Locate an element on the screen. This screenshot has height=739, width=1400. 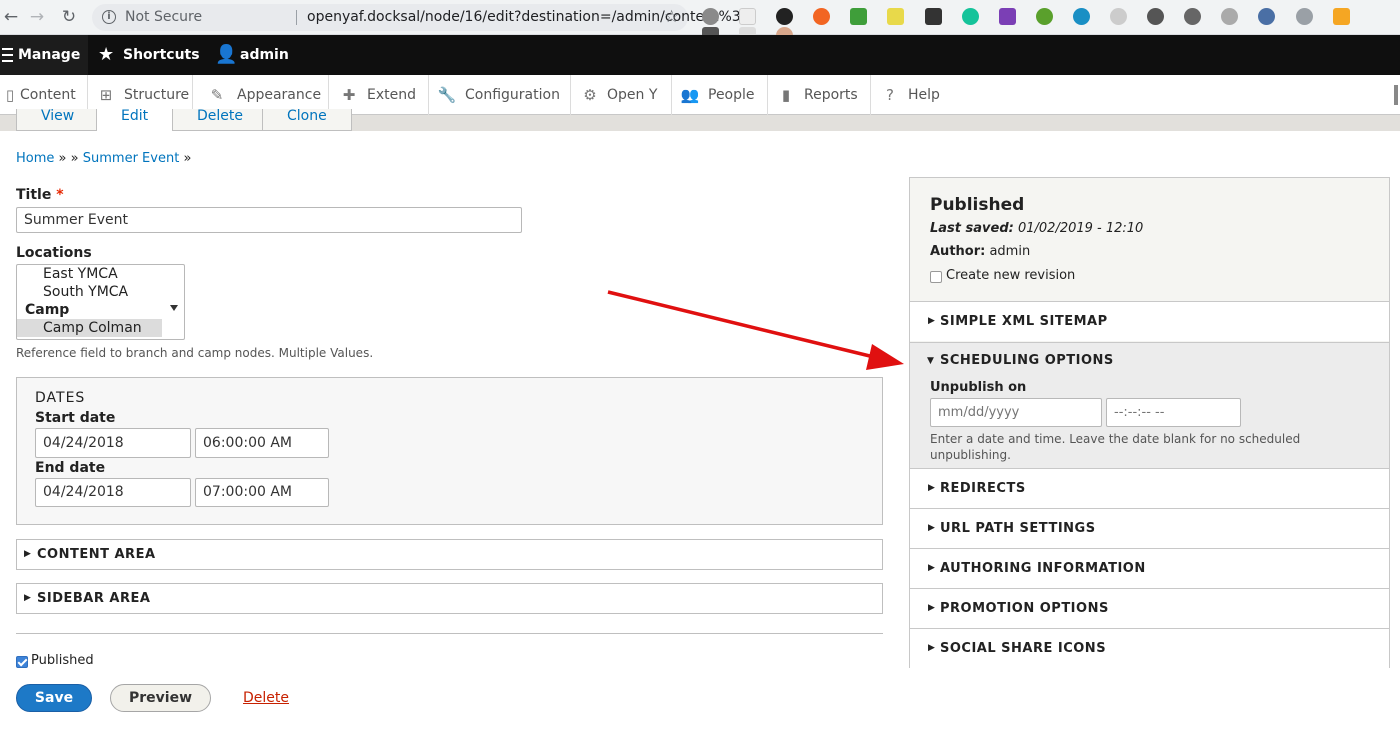
tray-label: People is located at coordinates (731, 95).